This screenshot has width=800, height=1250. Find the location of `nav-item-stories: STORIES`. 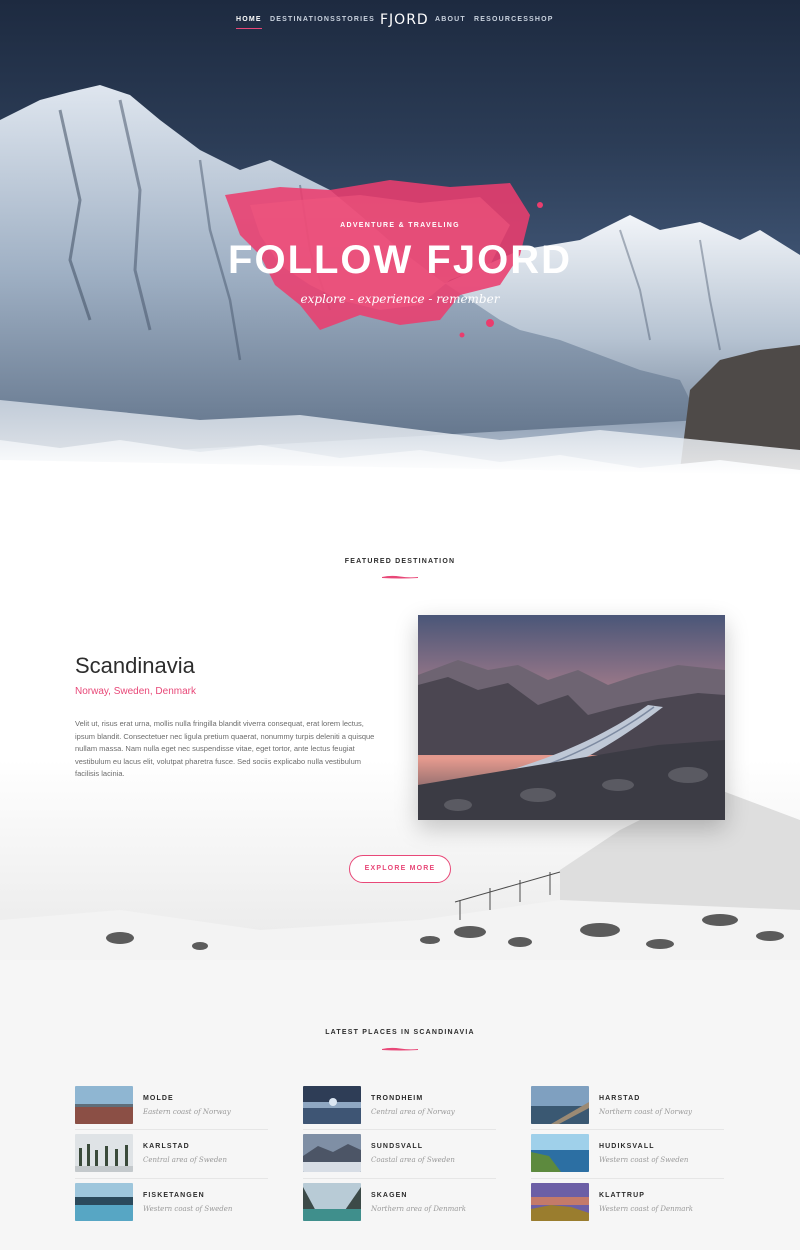

nav-item-stories: STORIES is located at coordinates (355, 19).